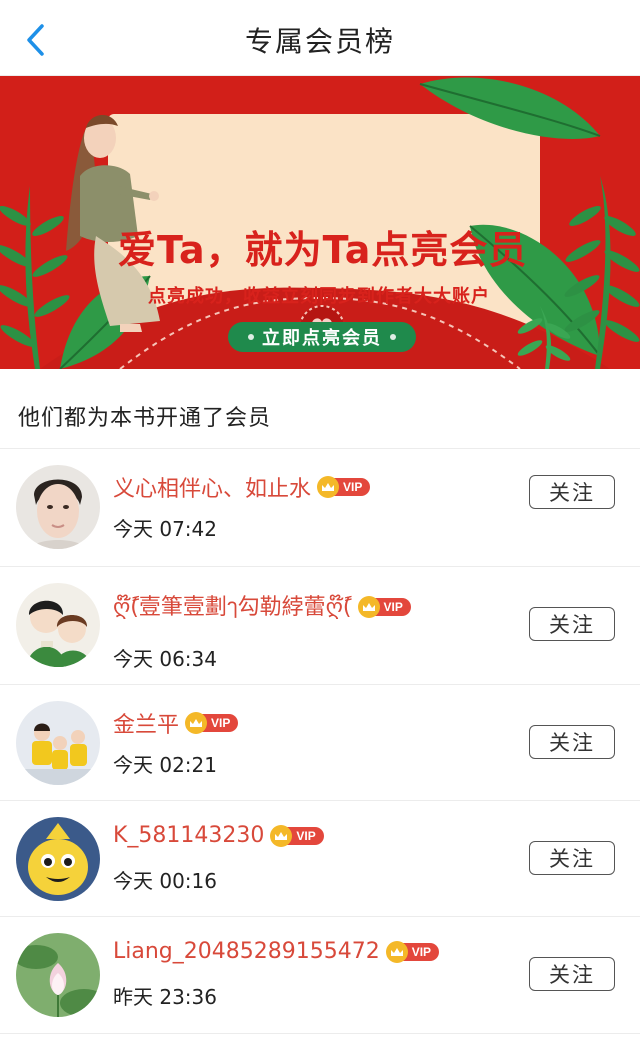  I want to click on cta-label: 立即点亮会员, so click(322, 338).